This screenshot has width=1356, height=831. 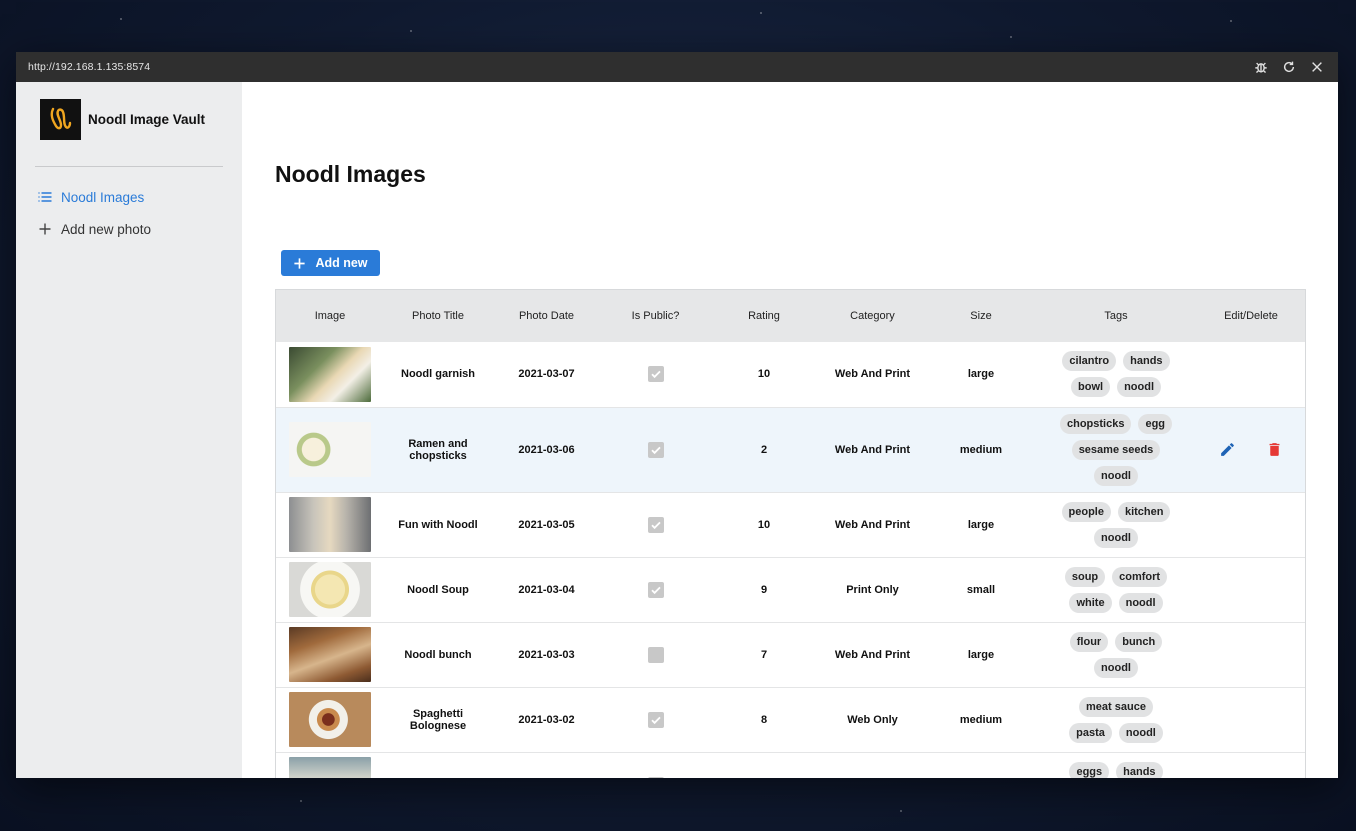 What do you see at coordinates (1085, 576) in the screenshot?
I see `tag-chip: soup` at bounding box center [1085, 576].